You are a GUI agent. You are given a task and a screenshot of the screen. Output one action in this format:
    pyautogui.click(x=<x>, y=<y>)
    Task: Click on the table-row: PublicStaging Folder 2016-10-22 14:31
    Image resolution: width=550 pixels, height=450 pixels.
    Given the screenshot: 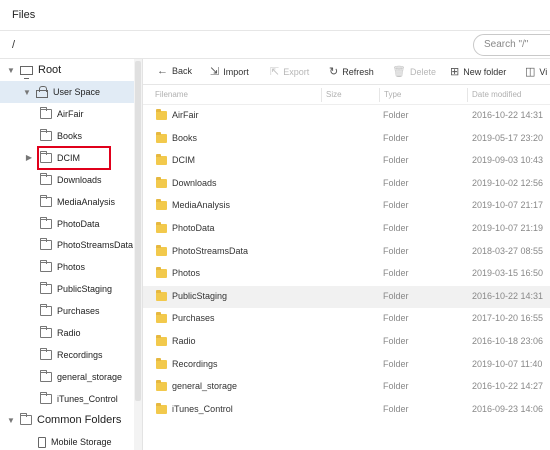 What is the action you would take?
    pyautogui.click(x=346, y=297)
    